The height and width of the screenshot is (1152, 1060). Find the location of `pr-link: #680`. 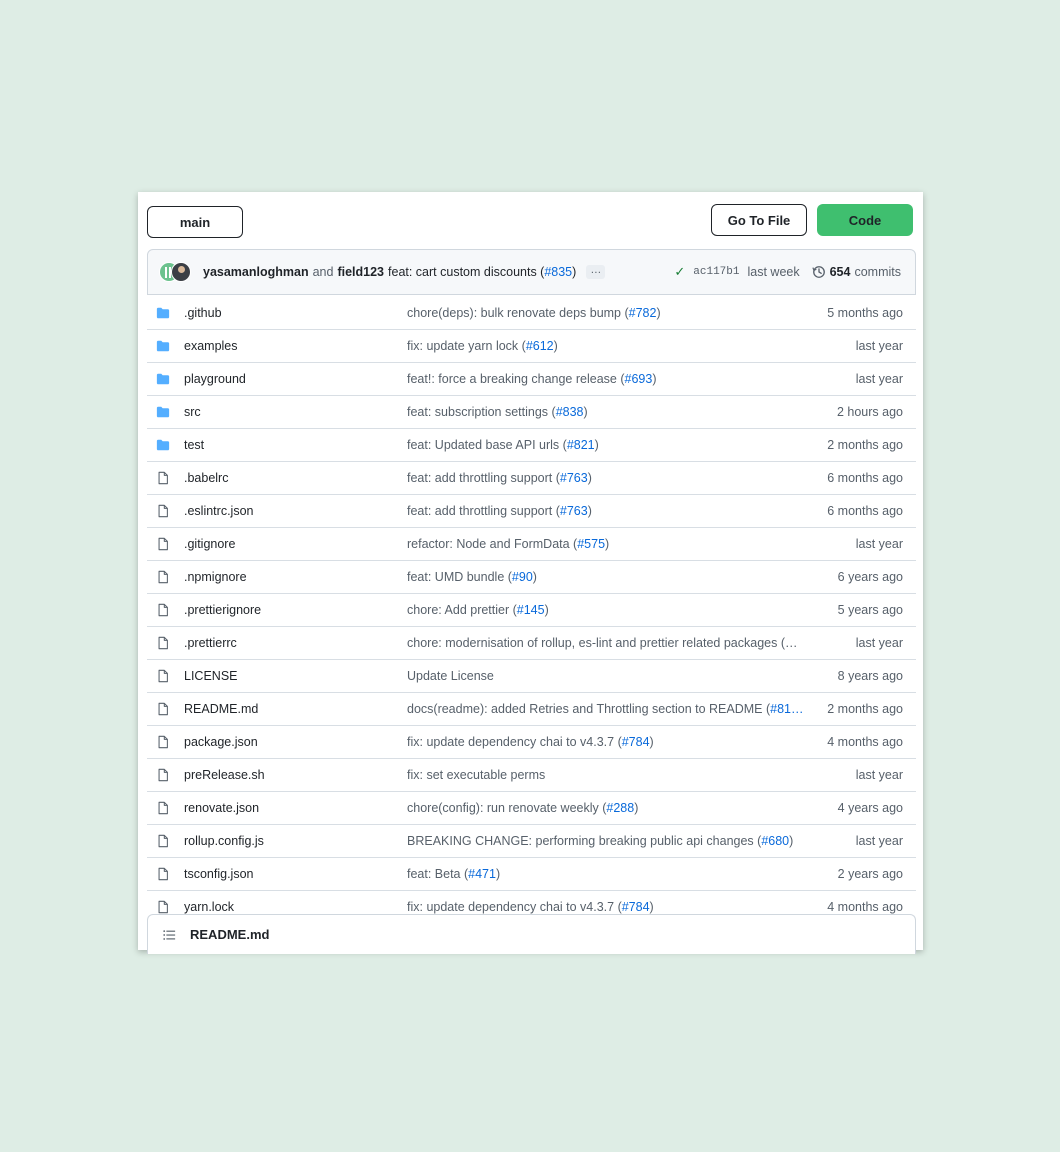

pr-link: #680 is located at coordinates (775, 841).